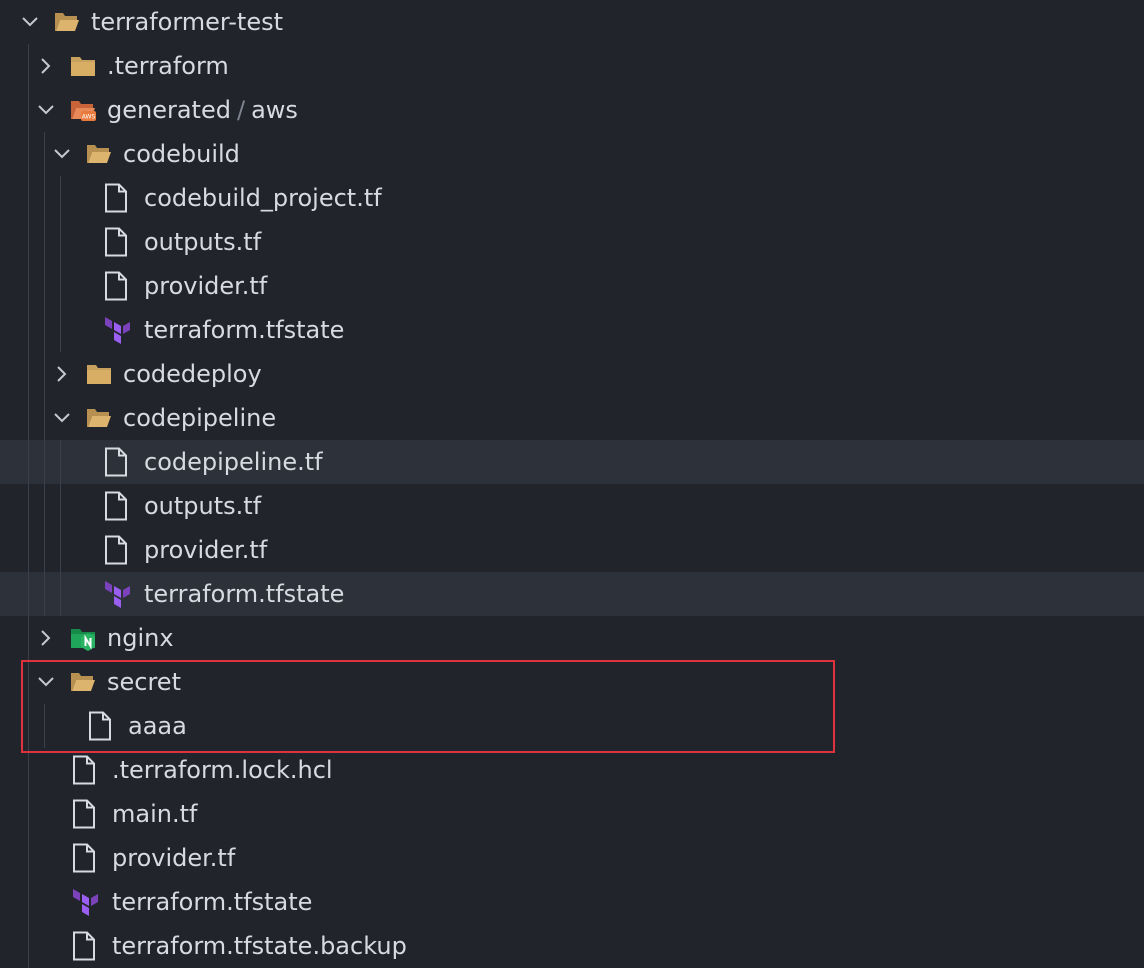  What do you see at coordinates (192, 374) in the screenshot?
I see `tree-item-label: codedeploy` at bounding box center [192, 374].